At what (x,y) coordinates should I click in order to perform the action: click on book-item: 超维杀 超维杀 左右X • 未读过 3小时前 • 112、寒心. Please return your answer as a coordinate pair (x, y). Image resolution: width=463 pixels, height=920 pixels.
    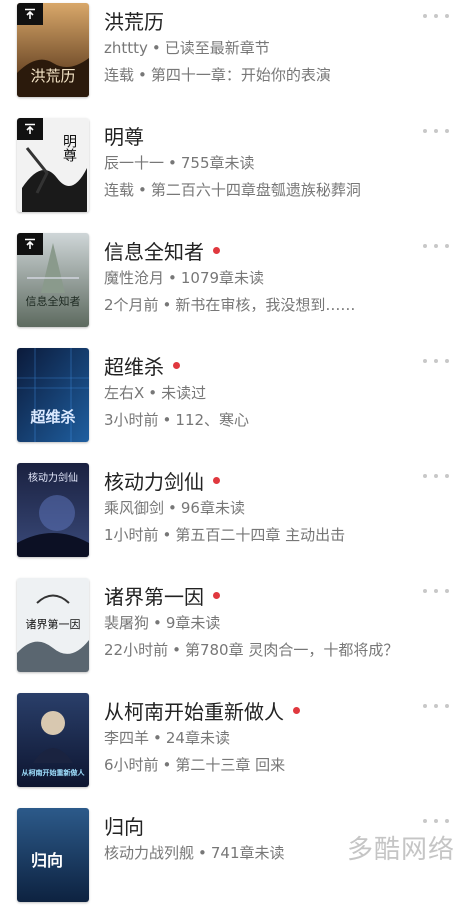
    Looking at the image, I should click on (231, 402).